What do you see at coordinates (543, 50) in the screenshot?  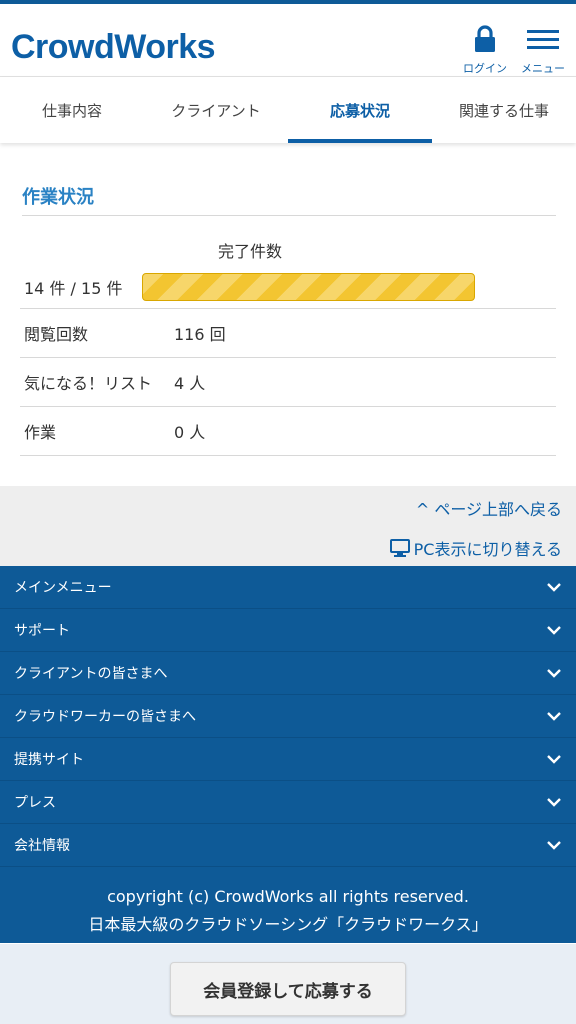 I see `menu-button: メニュー` at bounding box center [543, 50].